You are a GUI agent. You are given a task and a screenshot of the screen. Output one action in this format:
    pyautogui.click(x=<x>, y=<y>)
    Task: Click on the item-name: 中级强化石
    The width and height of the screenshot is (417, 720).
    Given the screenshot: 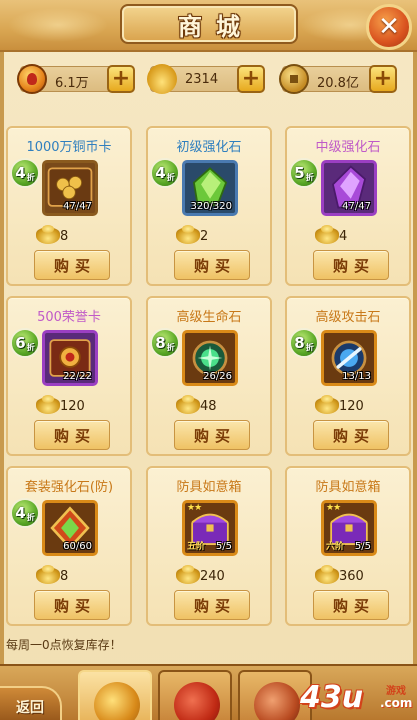 What is the action you would take?
    pyautogui.click(x=348, y=147)
    